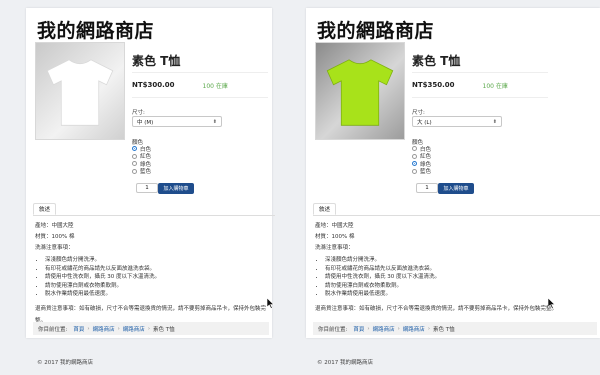 The width and height of the screenshot is (600, 375). What do you see at coordinates (480, 85) in the screenshot?
I see `price-row: NT$350.00 100 在庫` at bounding box center [480, 85].